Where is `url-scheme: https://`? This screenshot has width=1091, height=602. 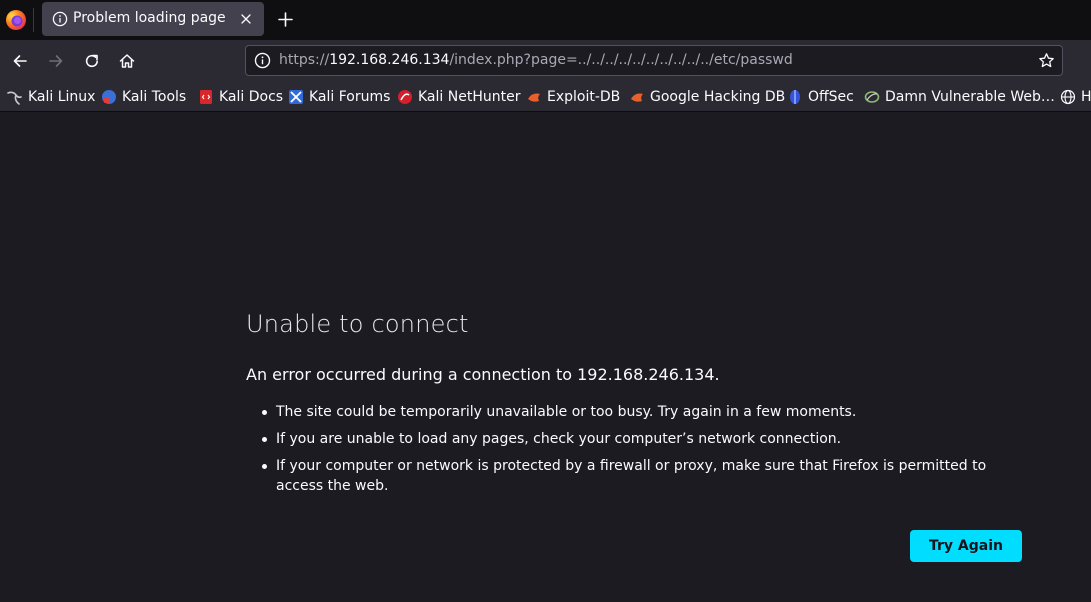 url-scheme: https:// is located at coordinates (304, 60).